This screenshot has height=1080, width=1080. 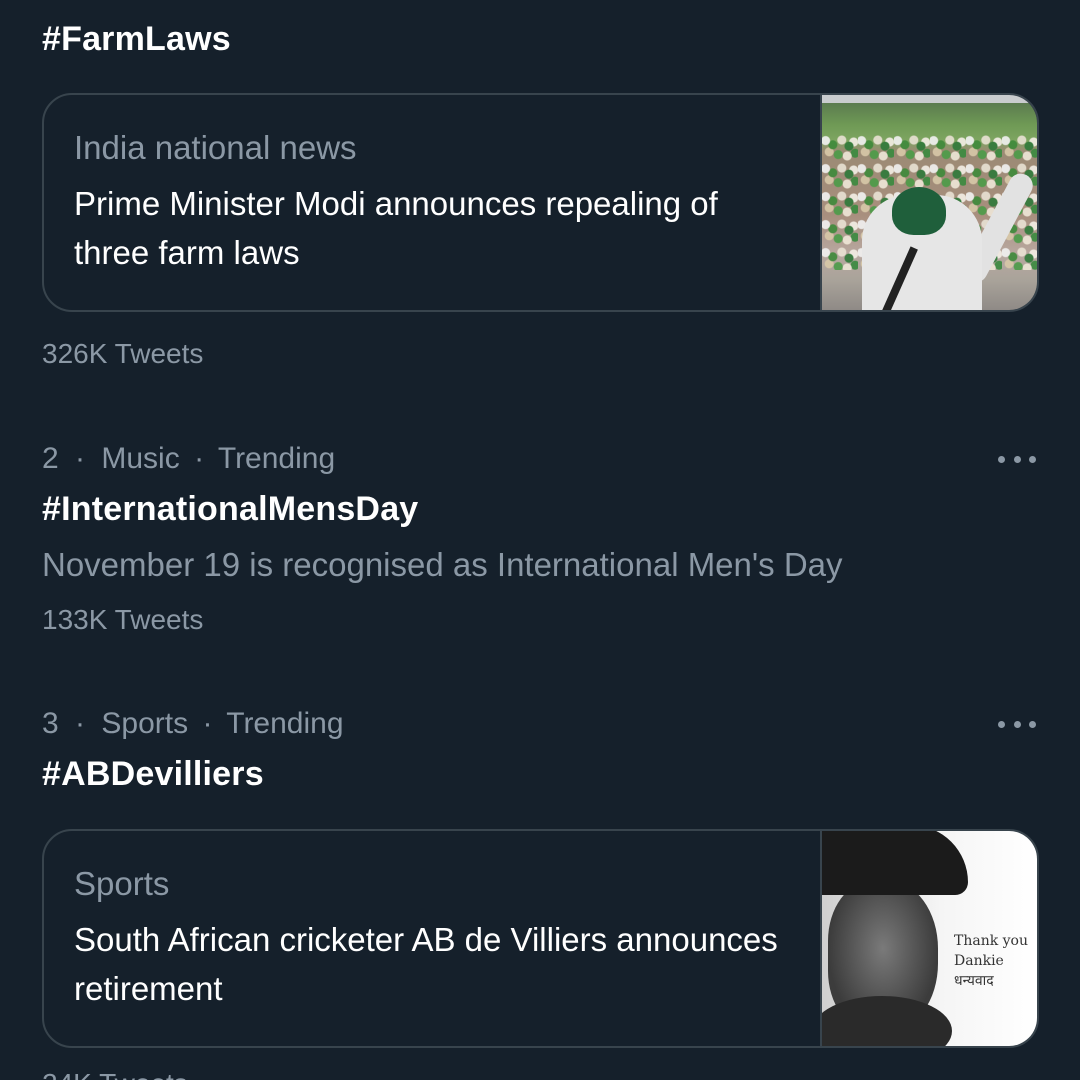 I want to click on trend-3-rank: 3, so click(x=50, y=723).